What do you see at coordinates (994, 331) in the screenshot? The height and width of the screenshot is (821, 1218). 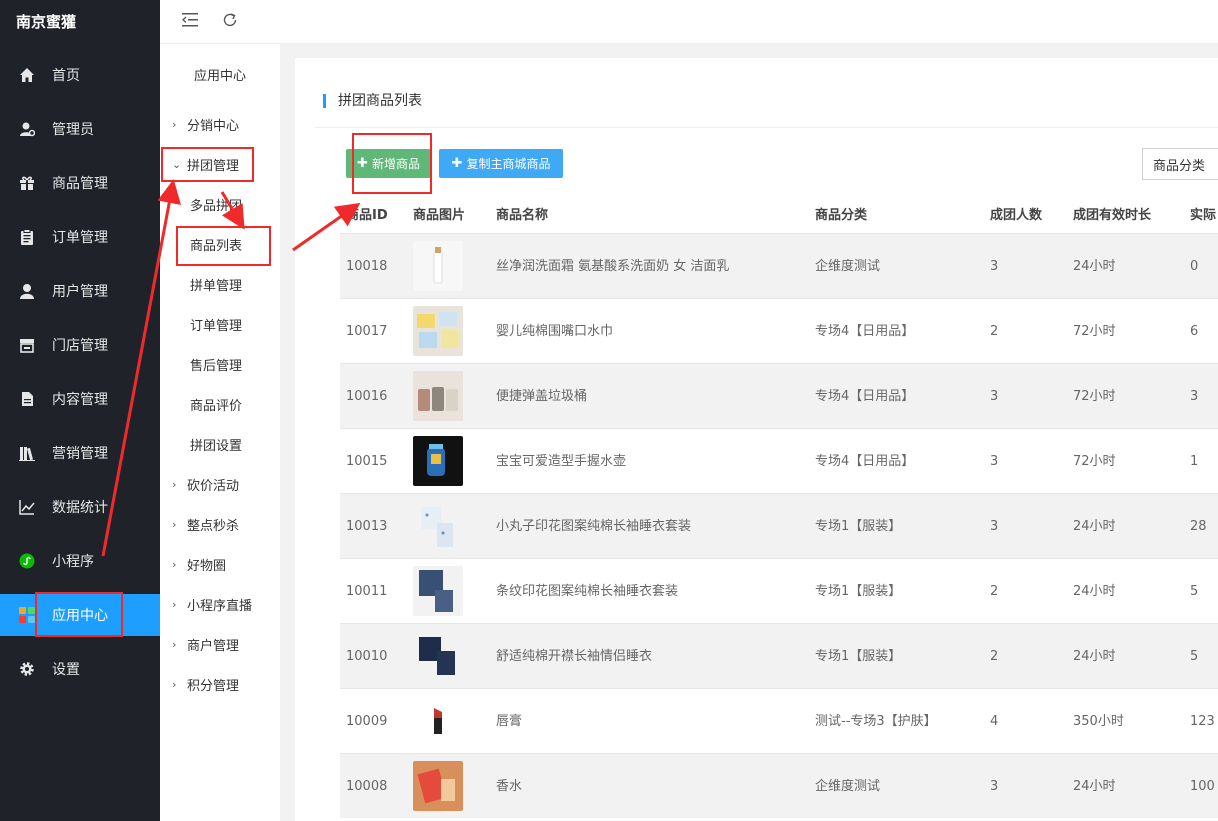 I see `group-size: 2` at bounding box center [994, 331].